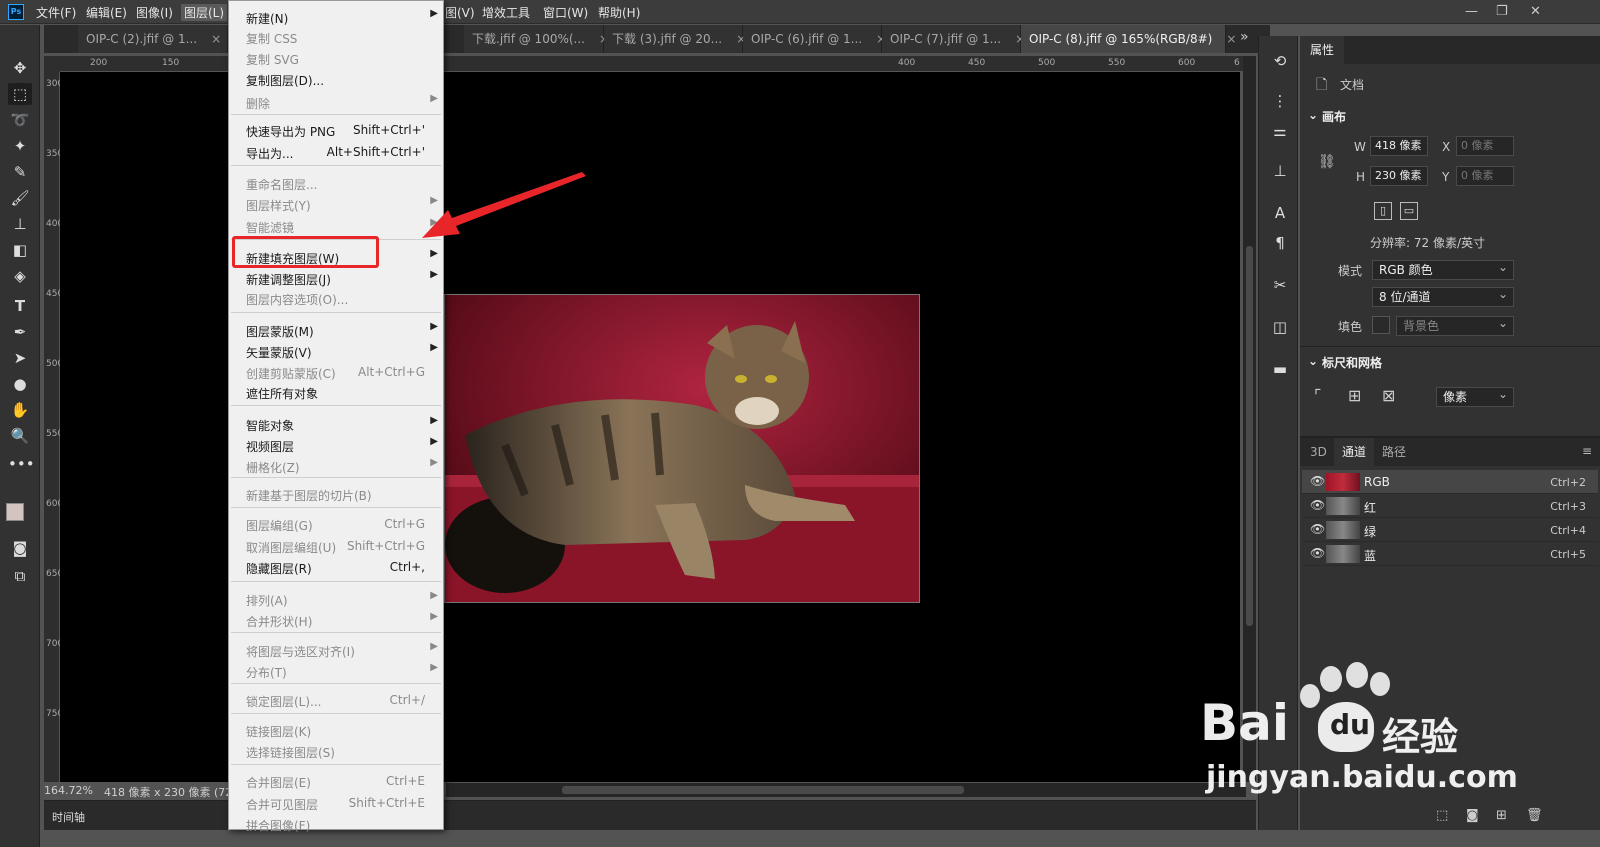 The width and height of the screenshot is (1600, 847). I want to click on tab-document: OIP-C (7).jfif @ 1...×, so click(953, 39).